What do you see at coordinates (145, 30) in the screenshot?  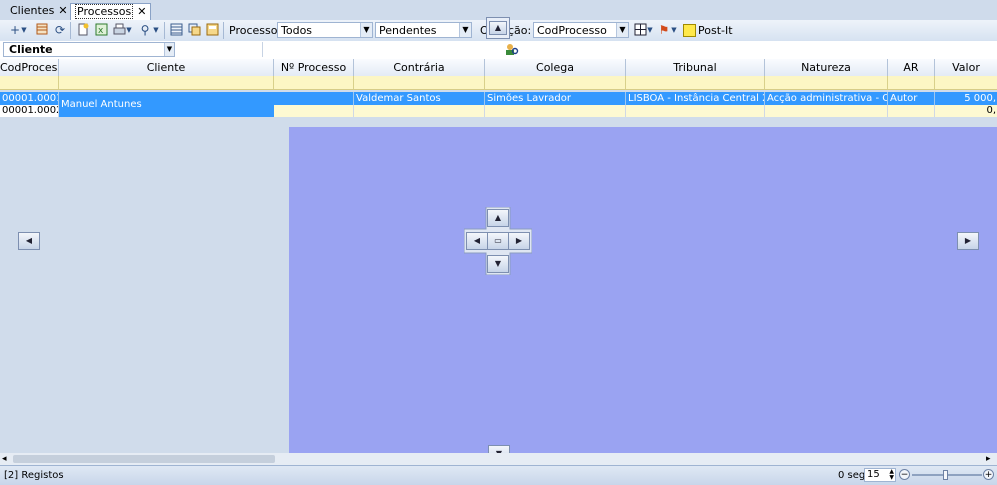 I see `find-binoculars-icon: ⚲` at bounding box center [145, 30].